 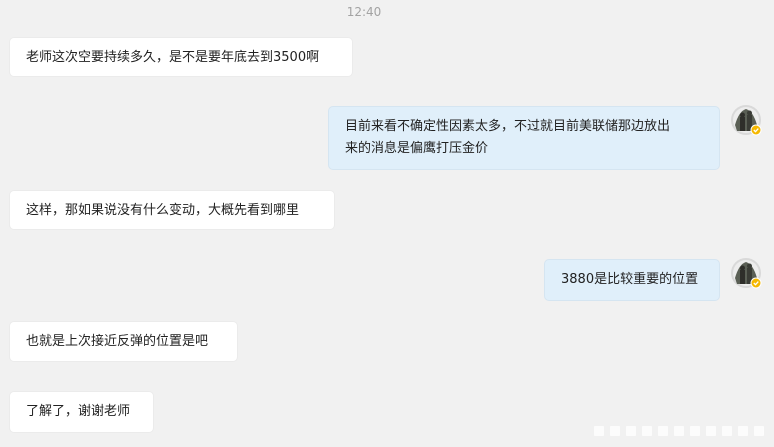 I want to click on message-text-line: 来的消息是偏鹰打压金价, so click(x=417, y=148).